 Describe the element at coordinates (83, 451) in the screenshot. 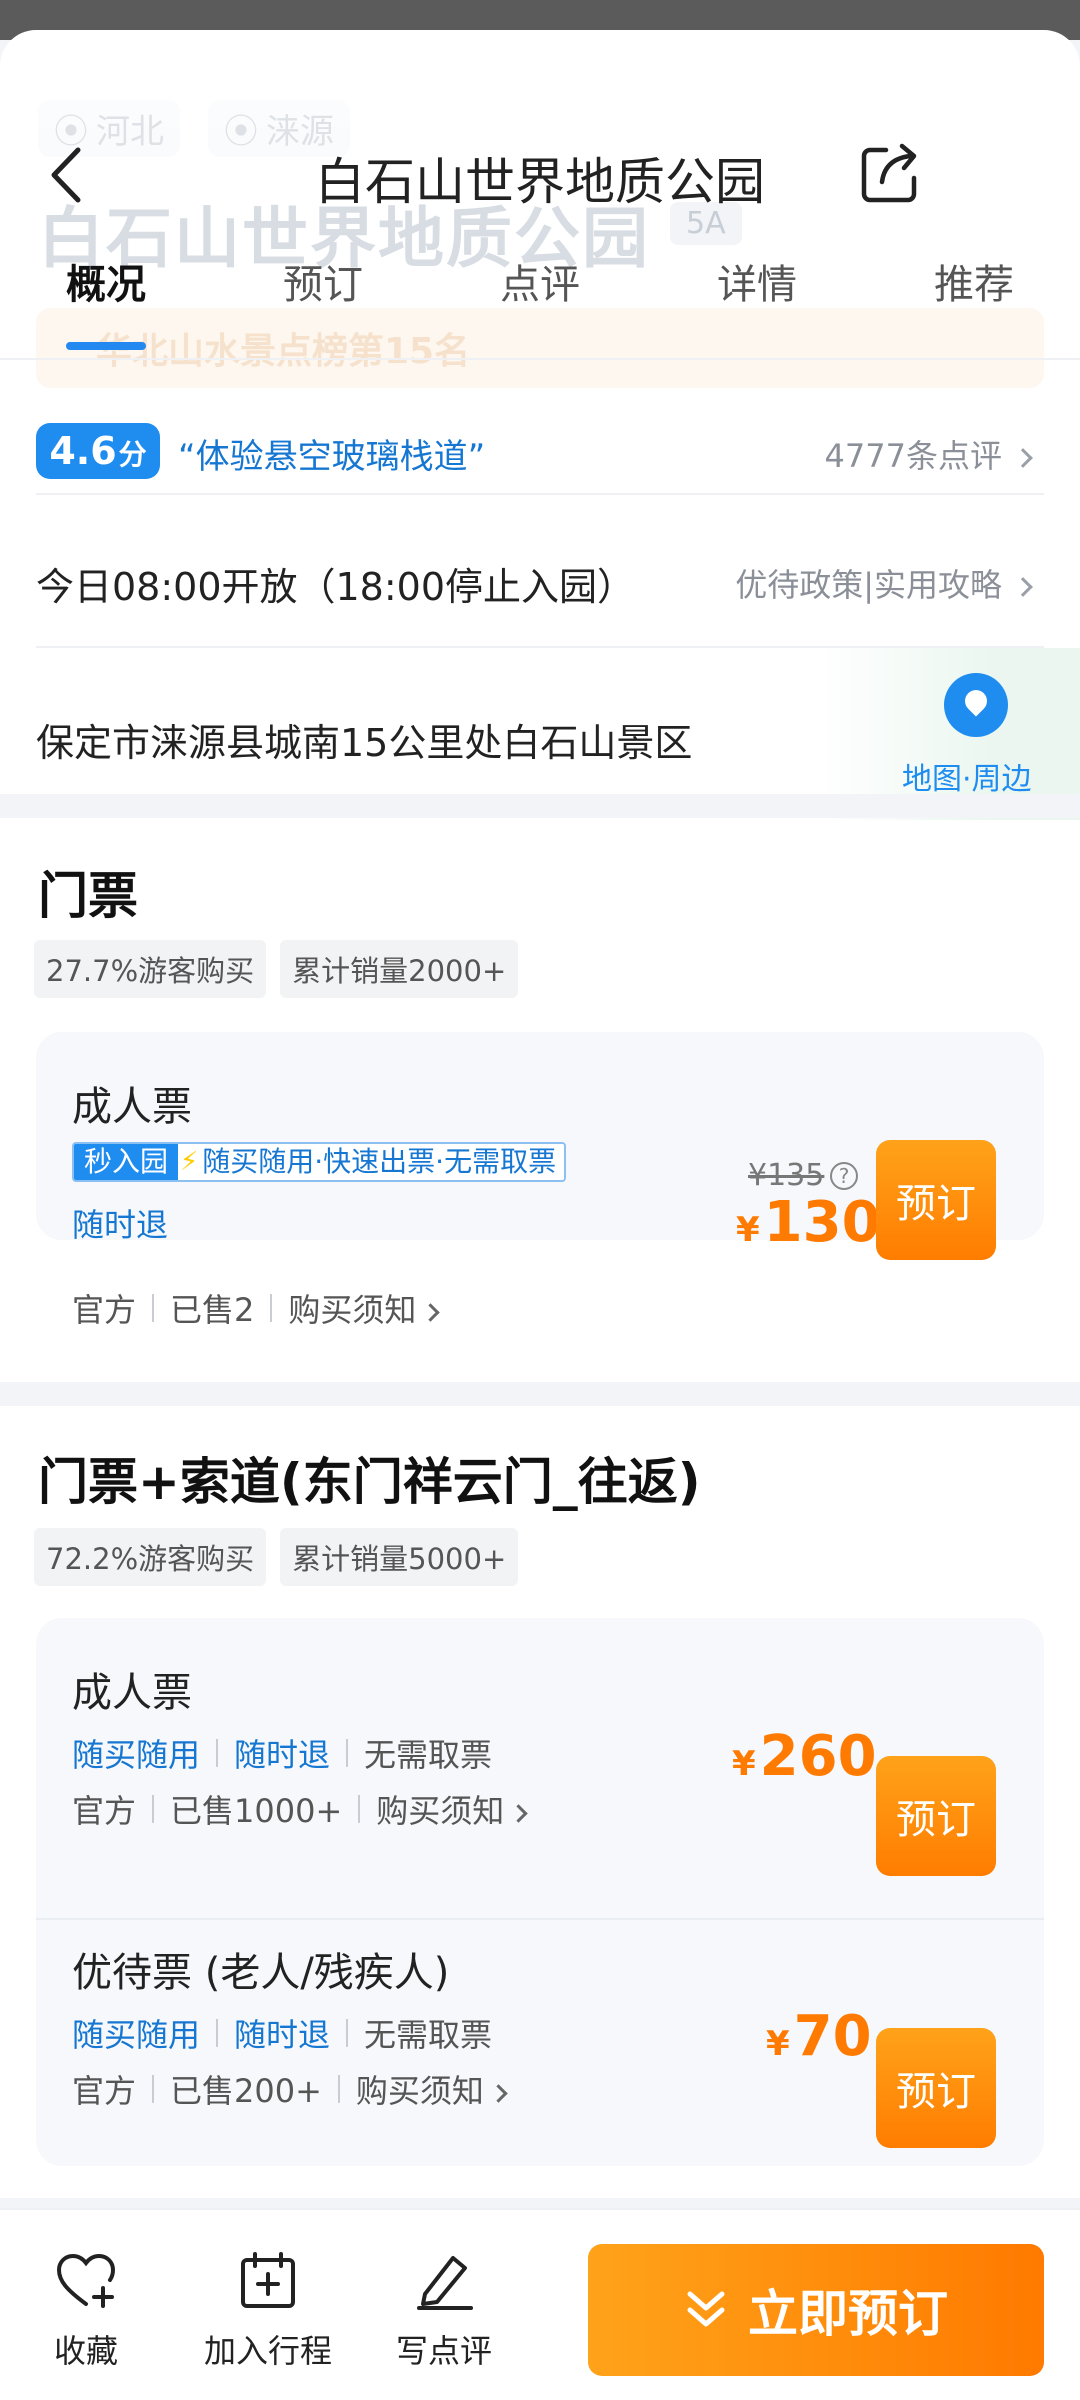

I see `score-value: 4.6` at that location.